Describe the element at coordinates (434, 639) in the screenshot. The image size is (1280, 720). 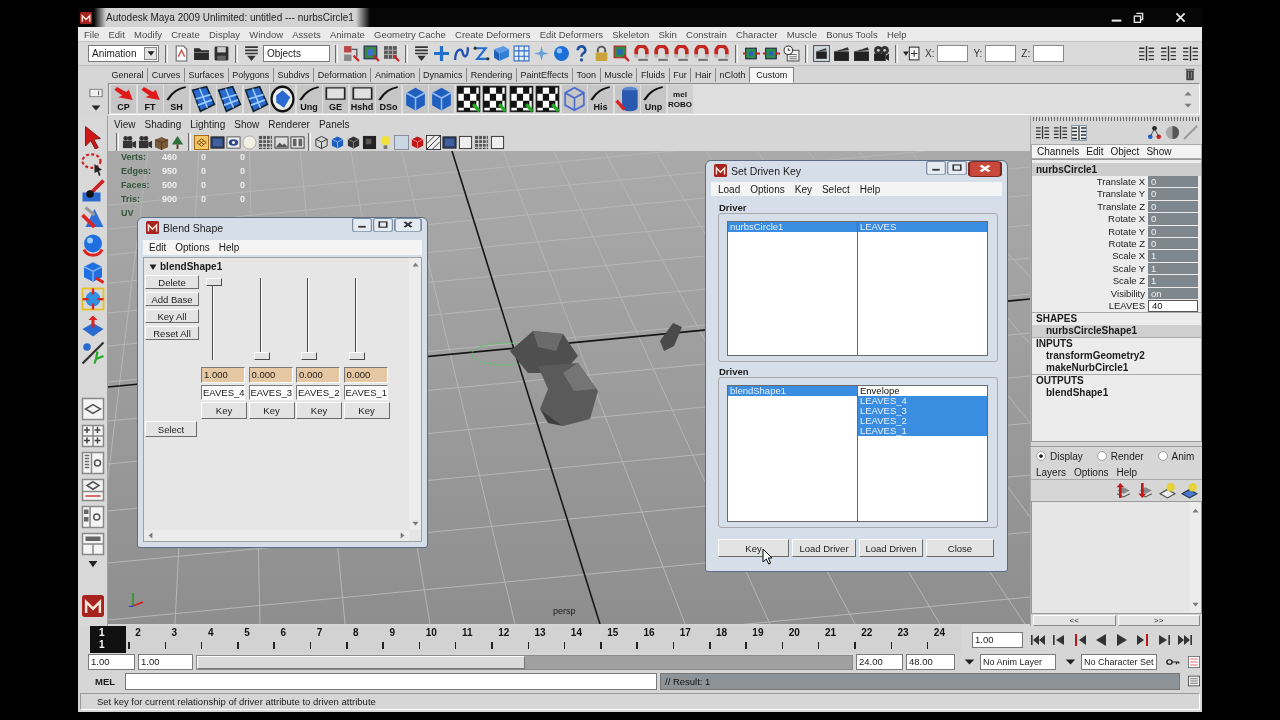
I see `frame-slot: 10` at that location.